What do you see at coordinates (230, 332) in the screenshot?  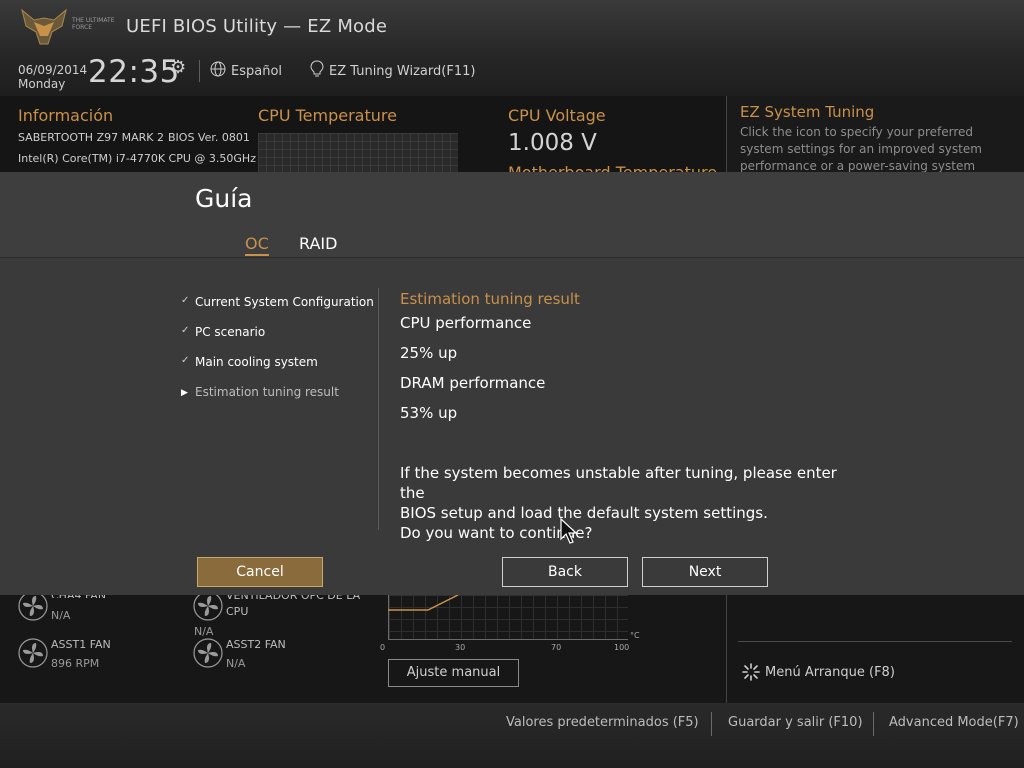 I see `step-label: PC scenario` at bounding box center [230, 332].